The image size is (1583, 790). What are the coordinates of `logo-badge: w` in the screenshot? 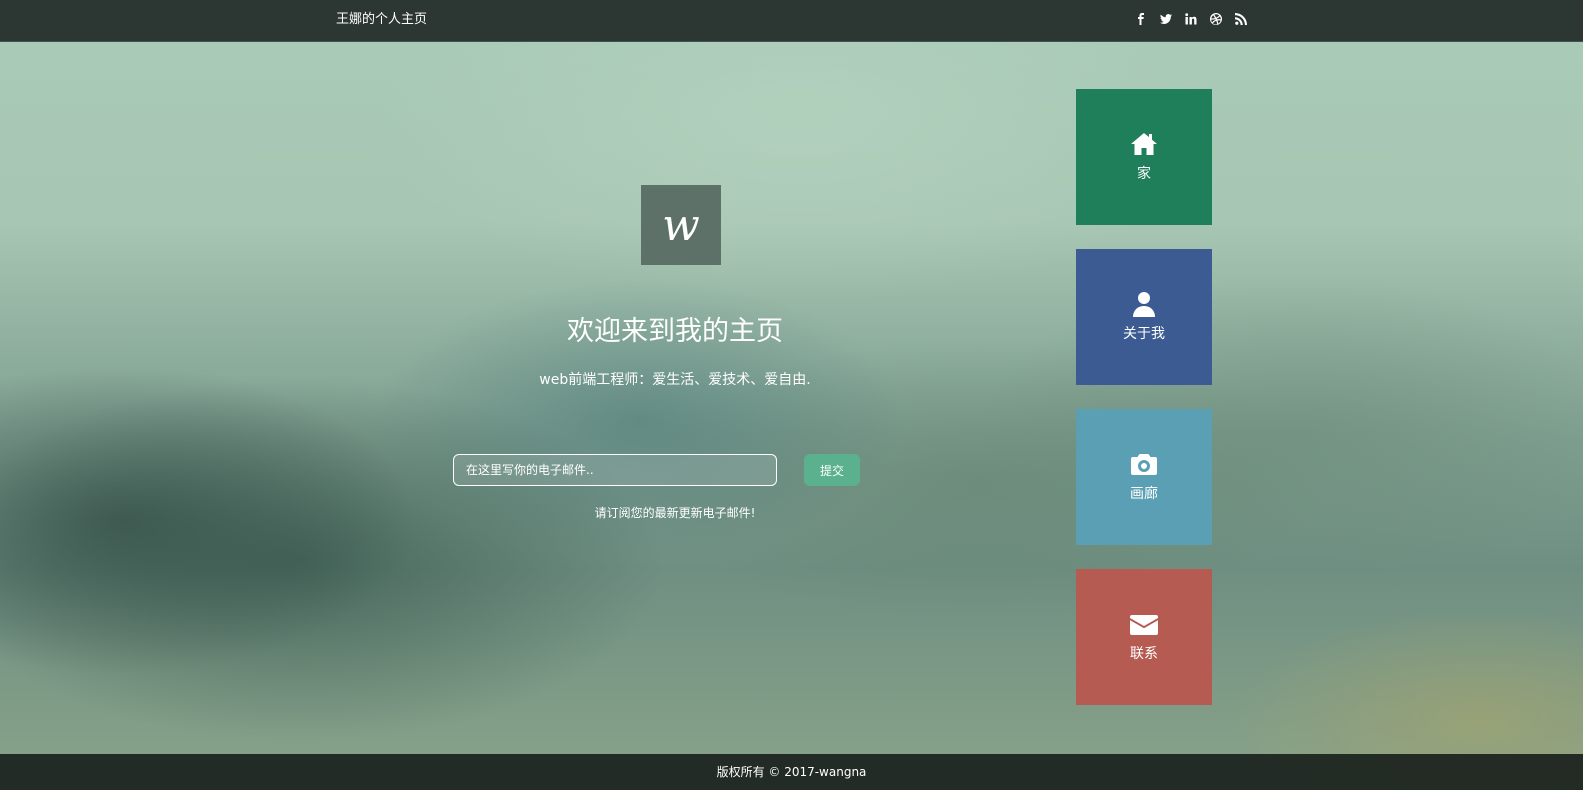 It's located at (681, 225).